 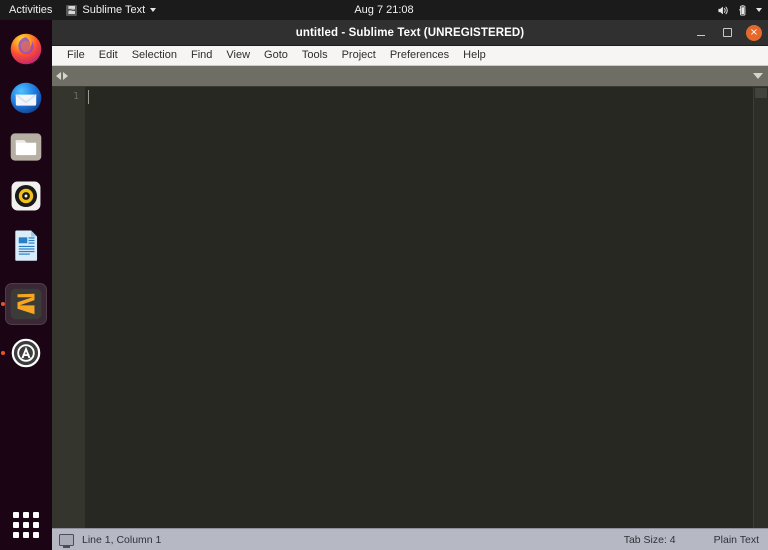 What do you see at coordinates (315, 55) in the screenshot?
I see `menu-tools: Tools` at bounding box center [315, 55].